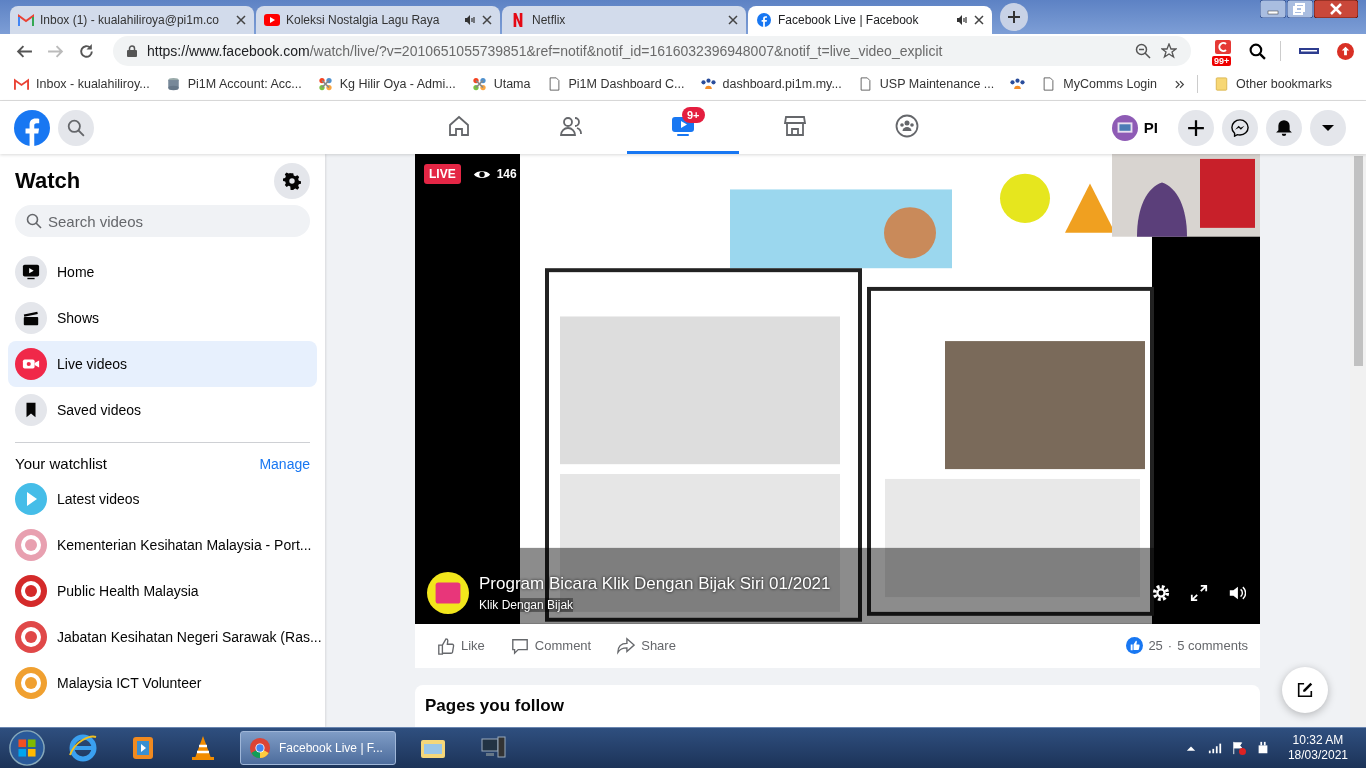 This screenshot has height=768, width=1366. What do you see at coordinates (27, 748) in the screenshot?
I see `start-button` at bounding box center [27, 748].